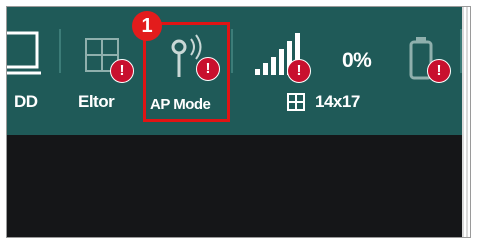  I want to click on grid-icon, so click(296, 102).